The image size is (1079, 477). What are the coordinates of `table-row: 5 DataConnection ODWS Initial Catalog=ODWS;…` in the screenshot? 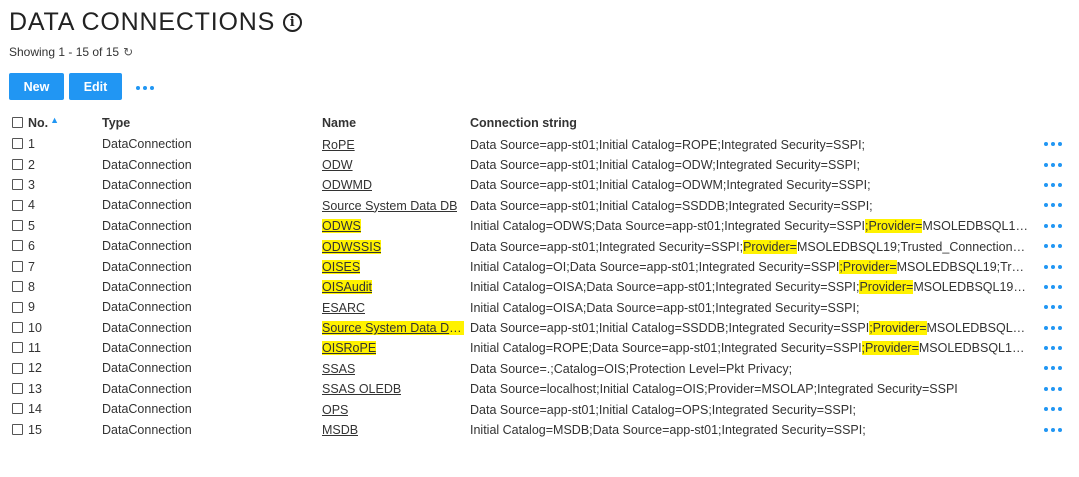 It's located at (539, 226).